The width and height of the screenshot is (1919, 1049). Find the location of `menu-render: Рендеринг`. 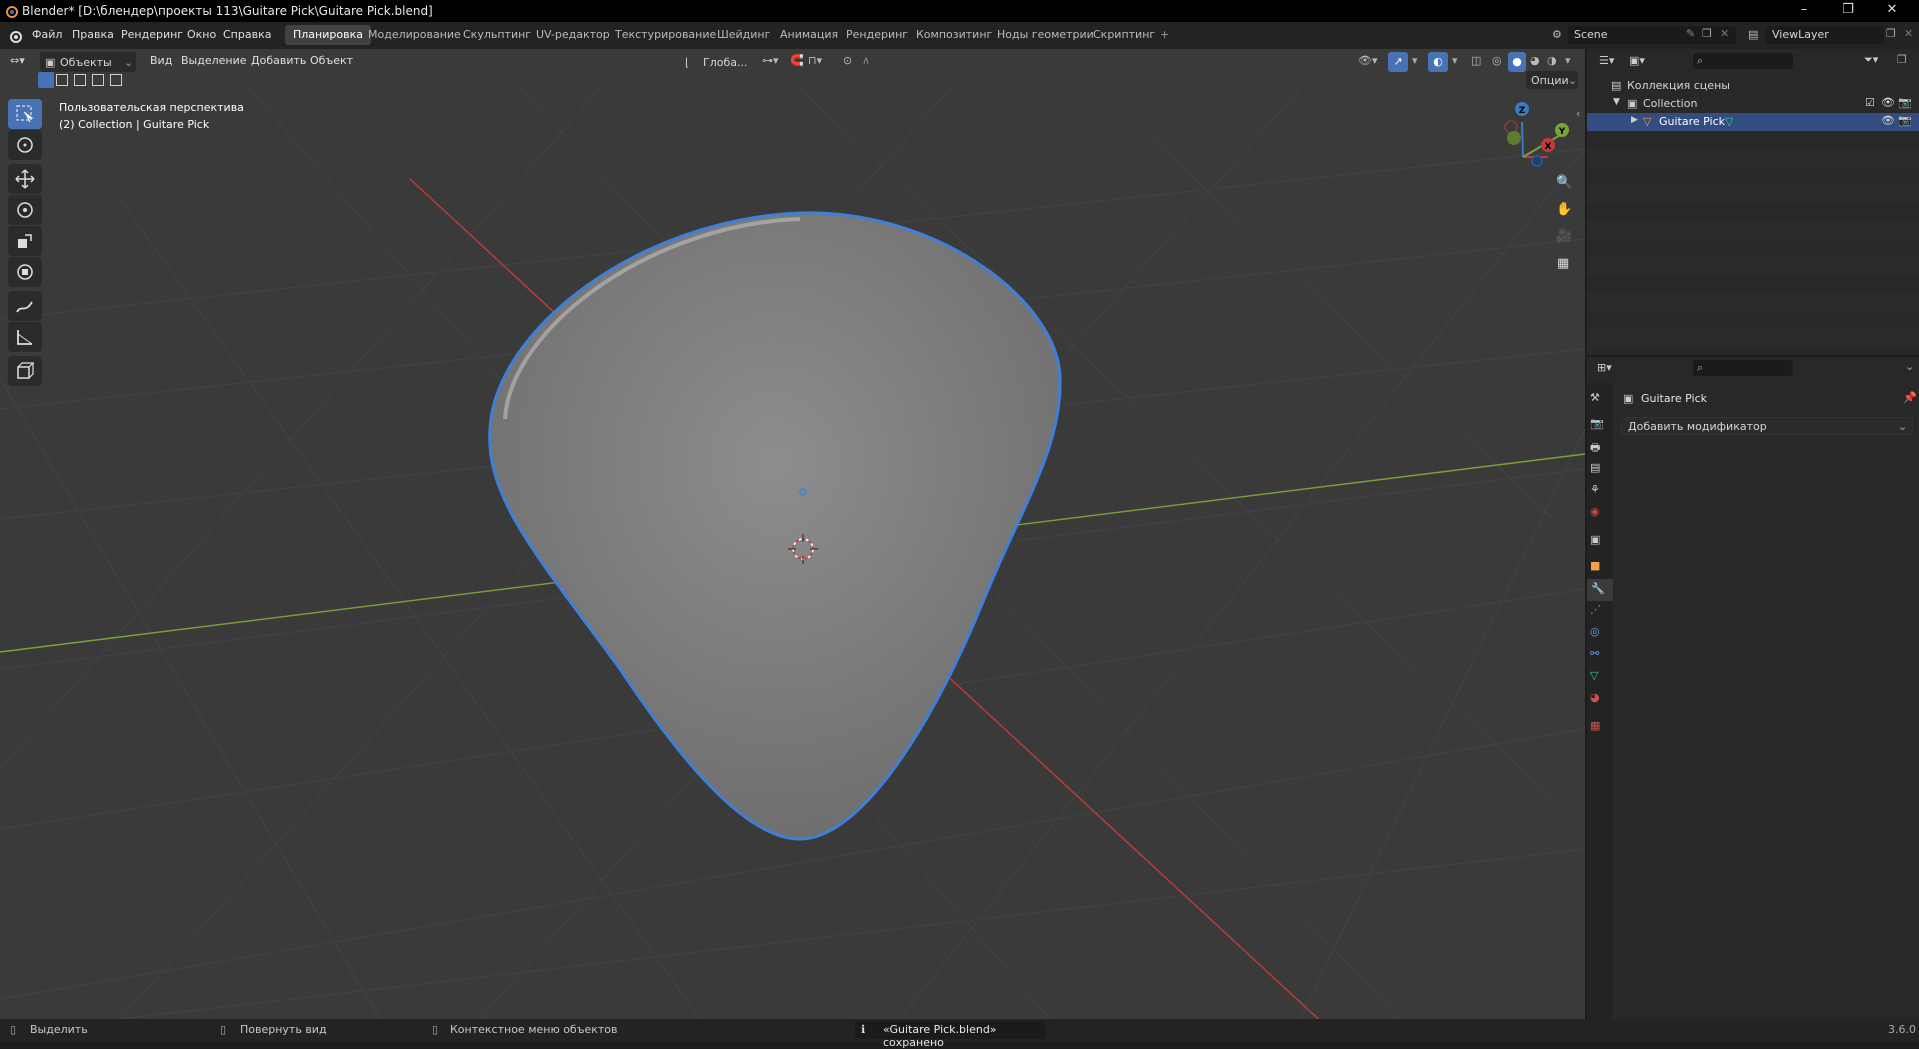

menu-render: Рендеринг is located at coordinates (152, 34).